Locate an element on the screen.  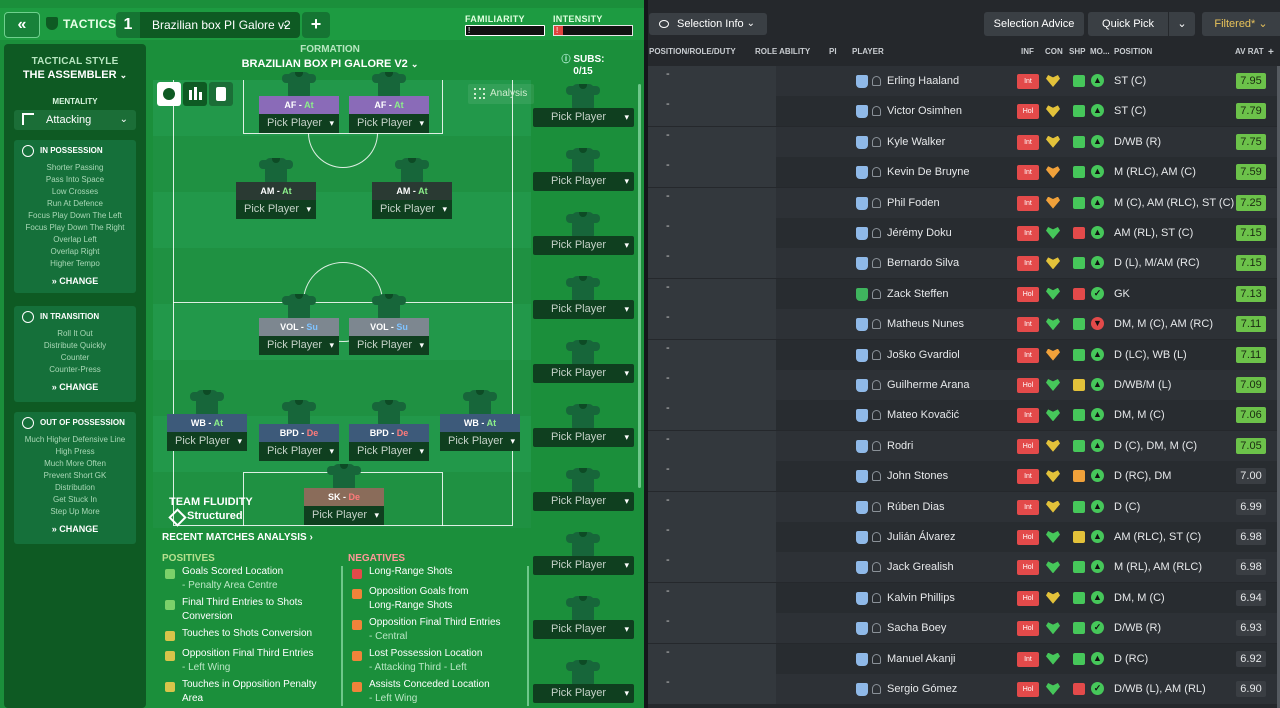
position-card-am-left: AM - At Pick Player is located at coordinates (276, 200).